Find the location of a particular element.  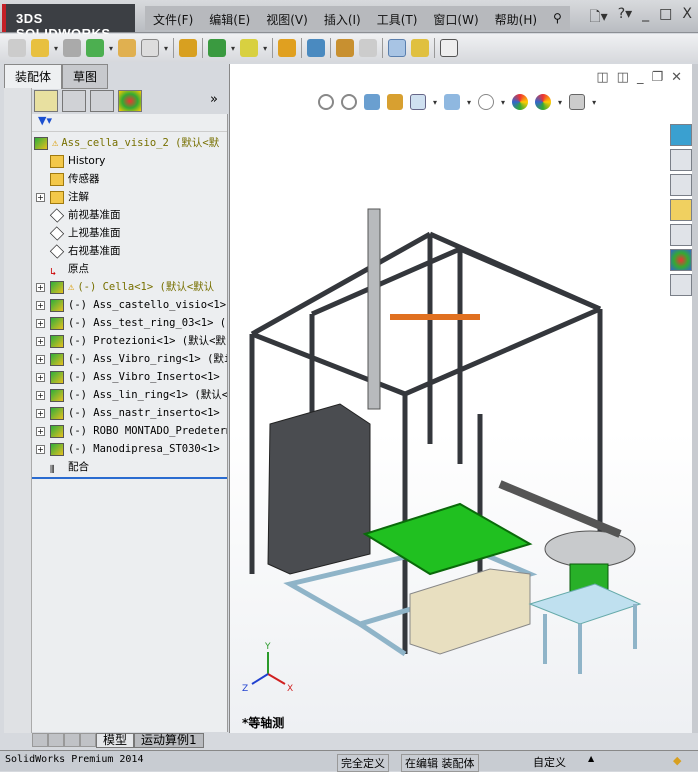

tree-item: (-) Ass_Vibro_Inserto<1> is located at coordinates (135, 377).